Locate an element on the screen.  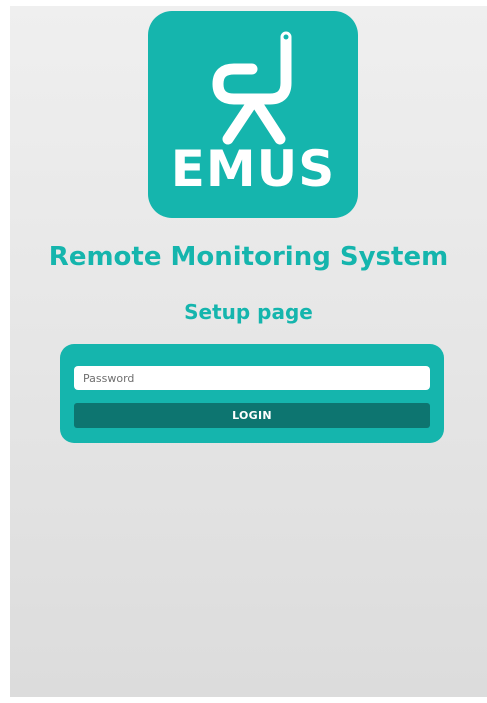
page-subtitle: Setup page is located at coordinates (248, 312).